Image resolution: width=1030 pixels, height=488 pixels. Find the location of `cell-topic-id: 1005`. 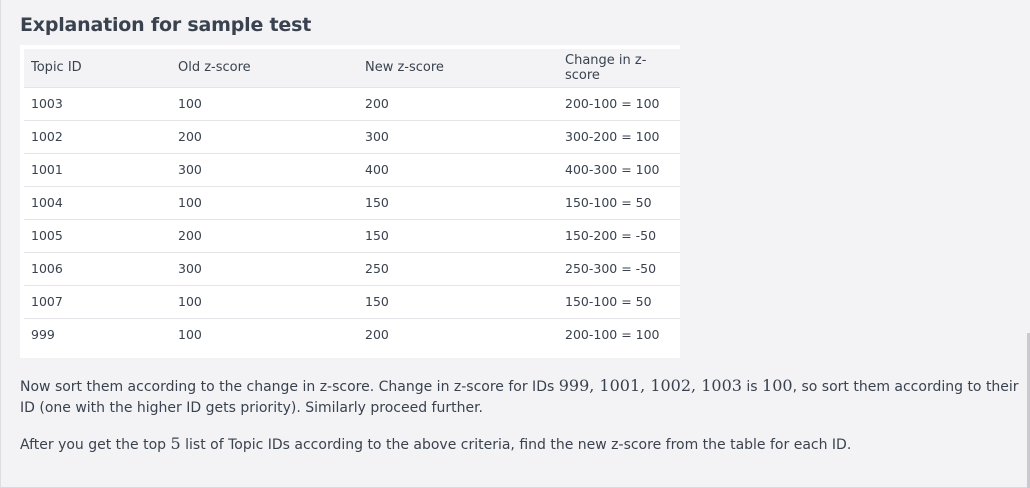

cell-topic-id: 1005 is located at coordinates (47, 235).